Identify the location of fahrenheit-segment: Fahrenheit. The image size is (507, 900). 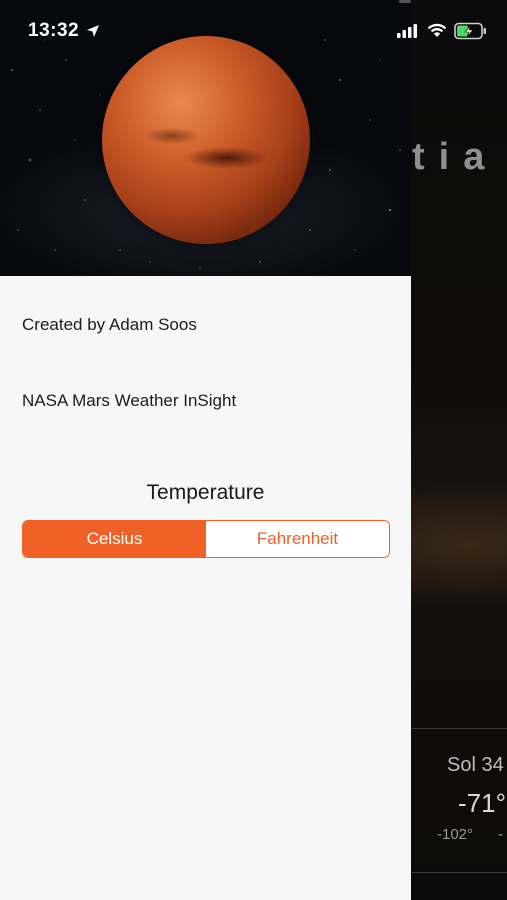
(297, 539).